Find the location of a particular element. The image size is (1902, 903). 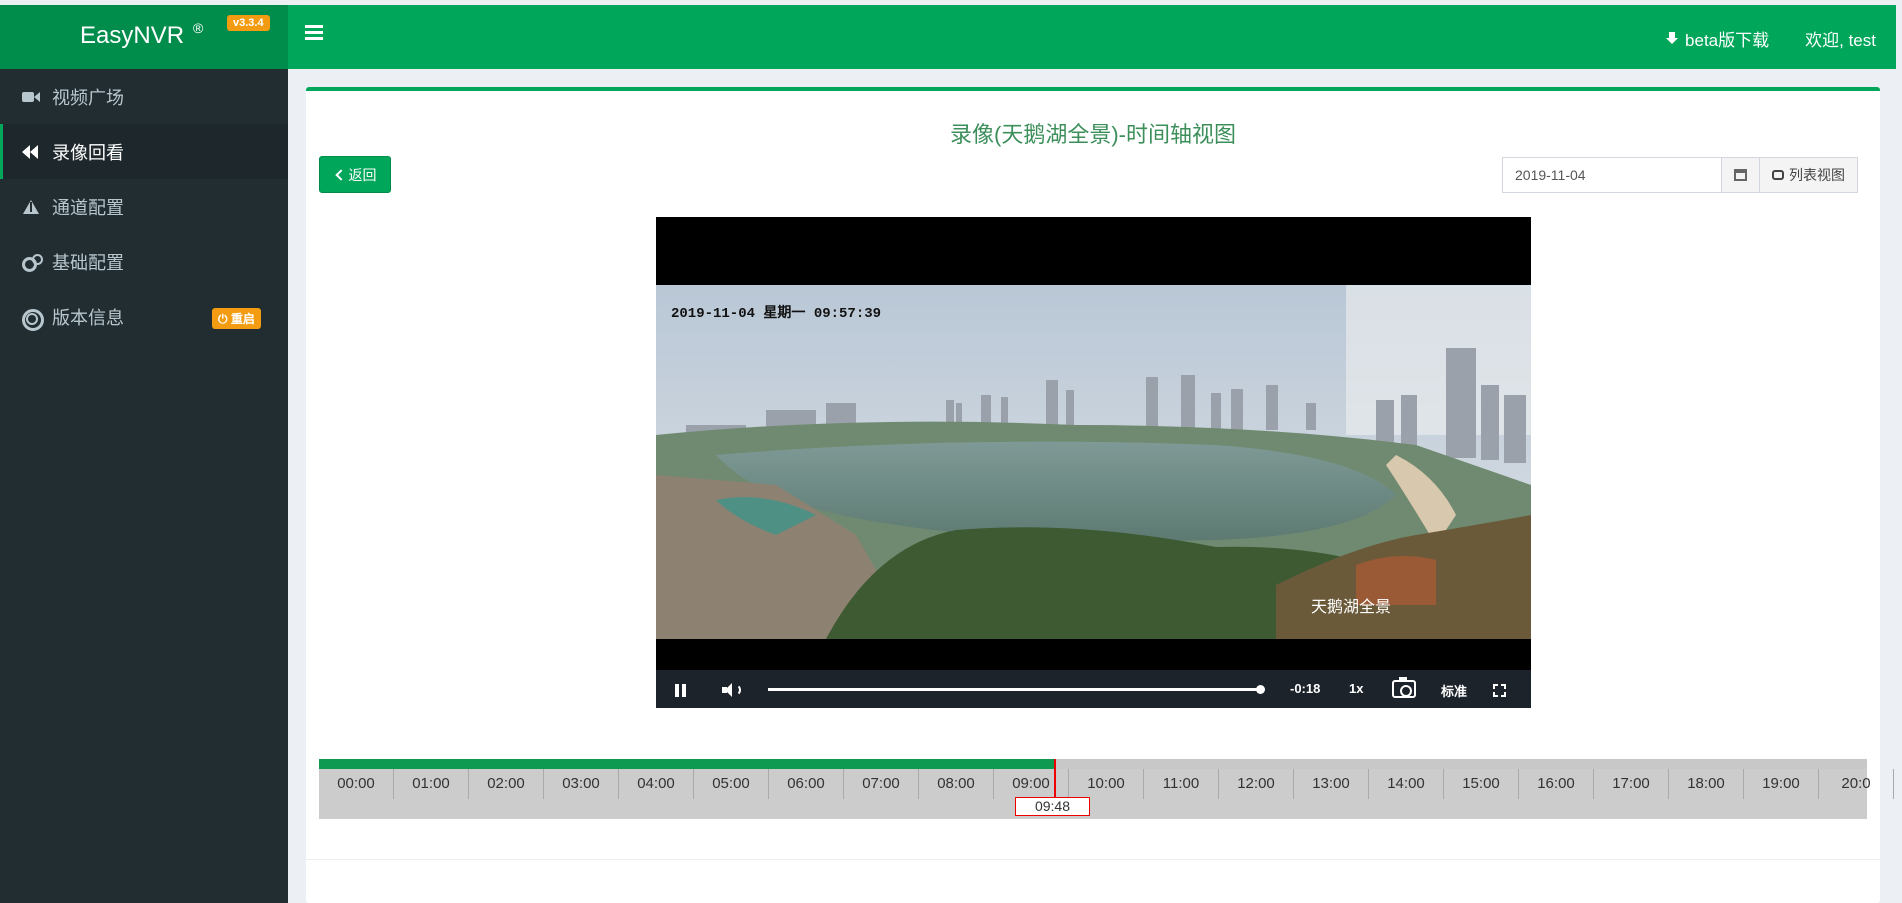

timeline-tick: 18:00 is located at coordinates (1706, 784).